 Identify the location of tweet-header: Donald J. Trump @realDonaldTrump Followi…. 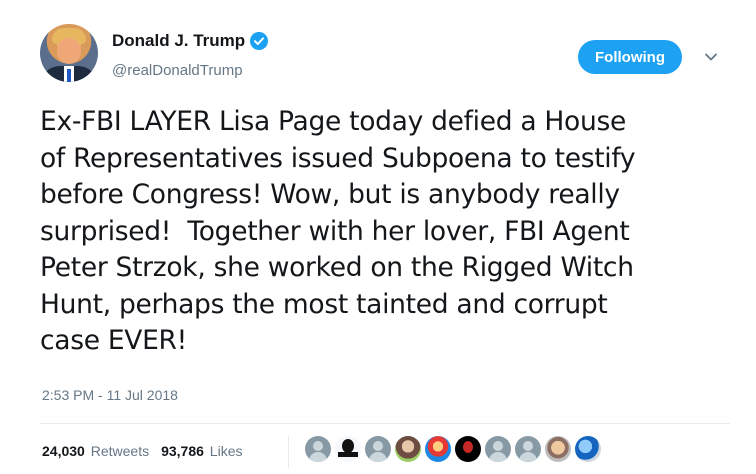
(385, 57).